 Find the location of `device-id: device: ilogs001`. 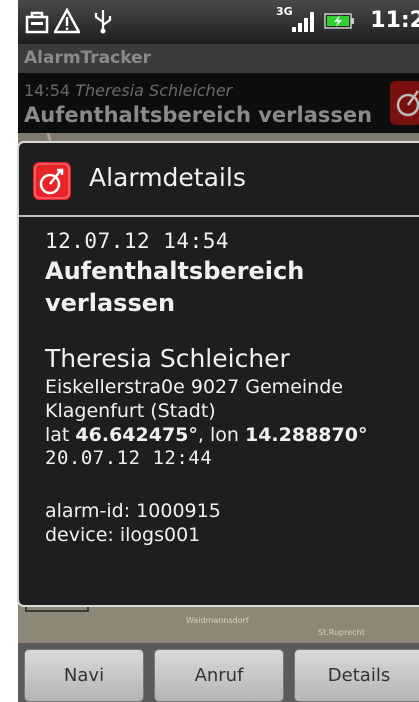

device-id: device: ilogs001 is located at coordinates (123, 535).